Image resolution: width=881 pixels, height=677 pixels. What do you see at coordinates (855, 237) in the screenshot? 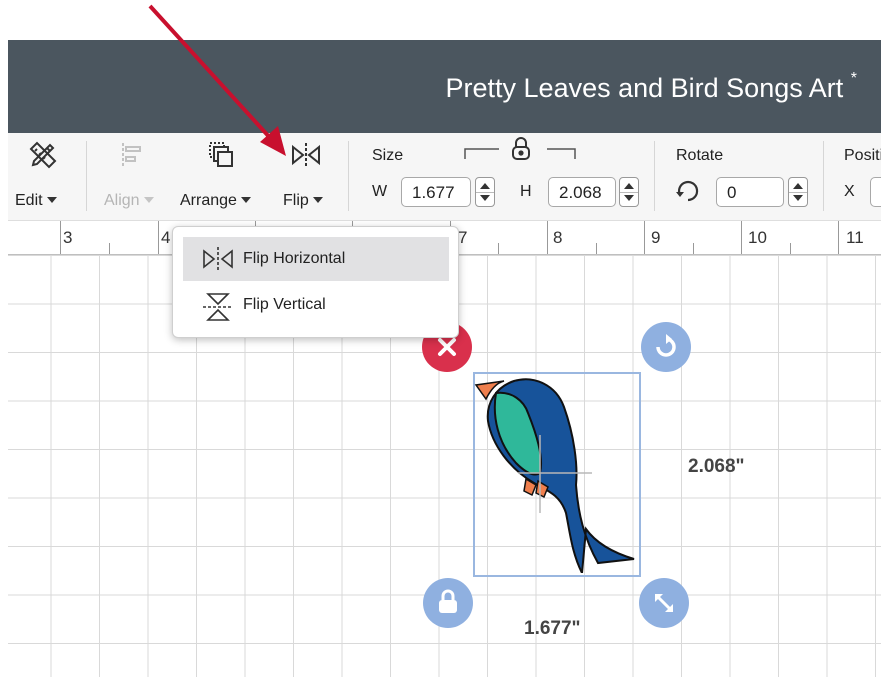
I see `ruler-number: 11` at bounding box center [855, 237].